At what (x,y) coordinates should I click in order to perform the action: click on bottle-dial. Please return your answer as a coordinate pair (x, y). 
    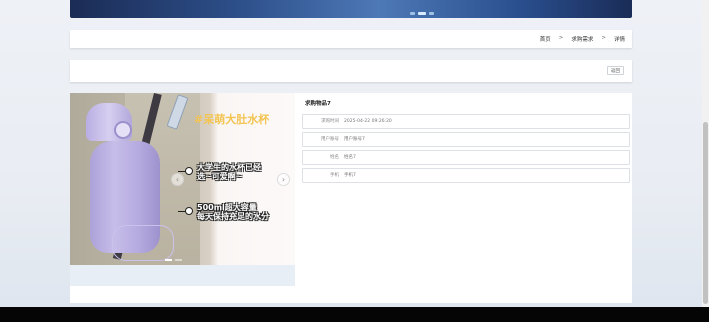
    Looking at the image, I should click on (123, 130).